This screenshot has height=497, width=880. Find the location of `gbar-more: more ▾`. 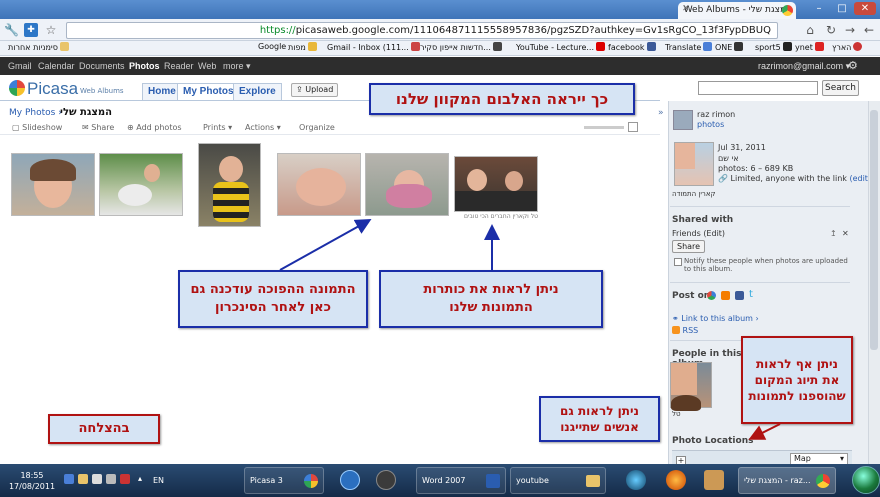

gbar-more: more ▾ is located at coordinates (237, 66).